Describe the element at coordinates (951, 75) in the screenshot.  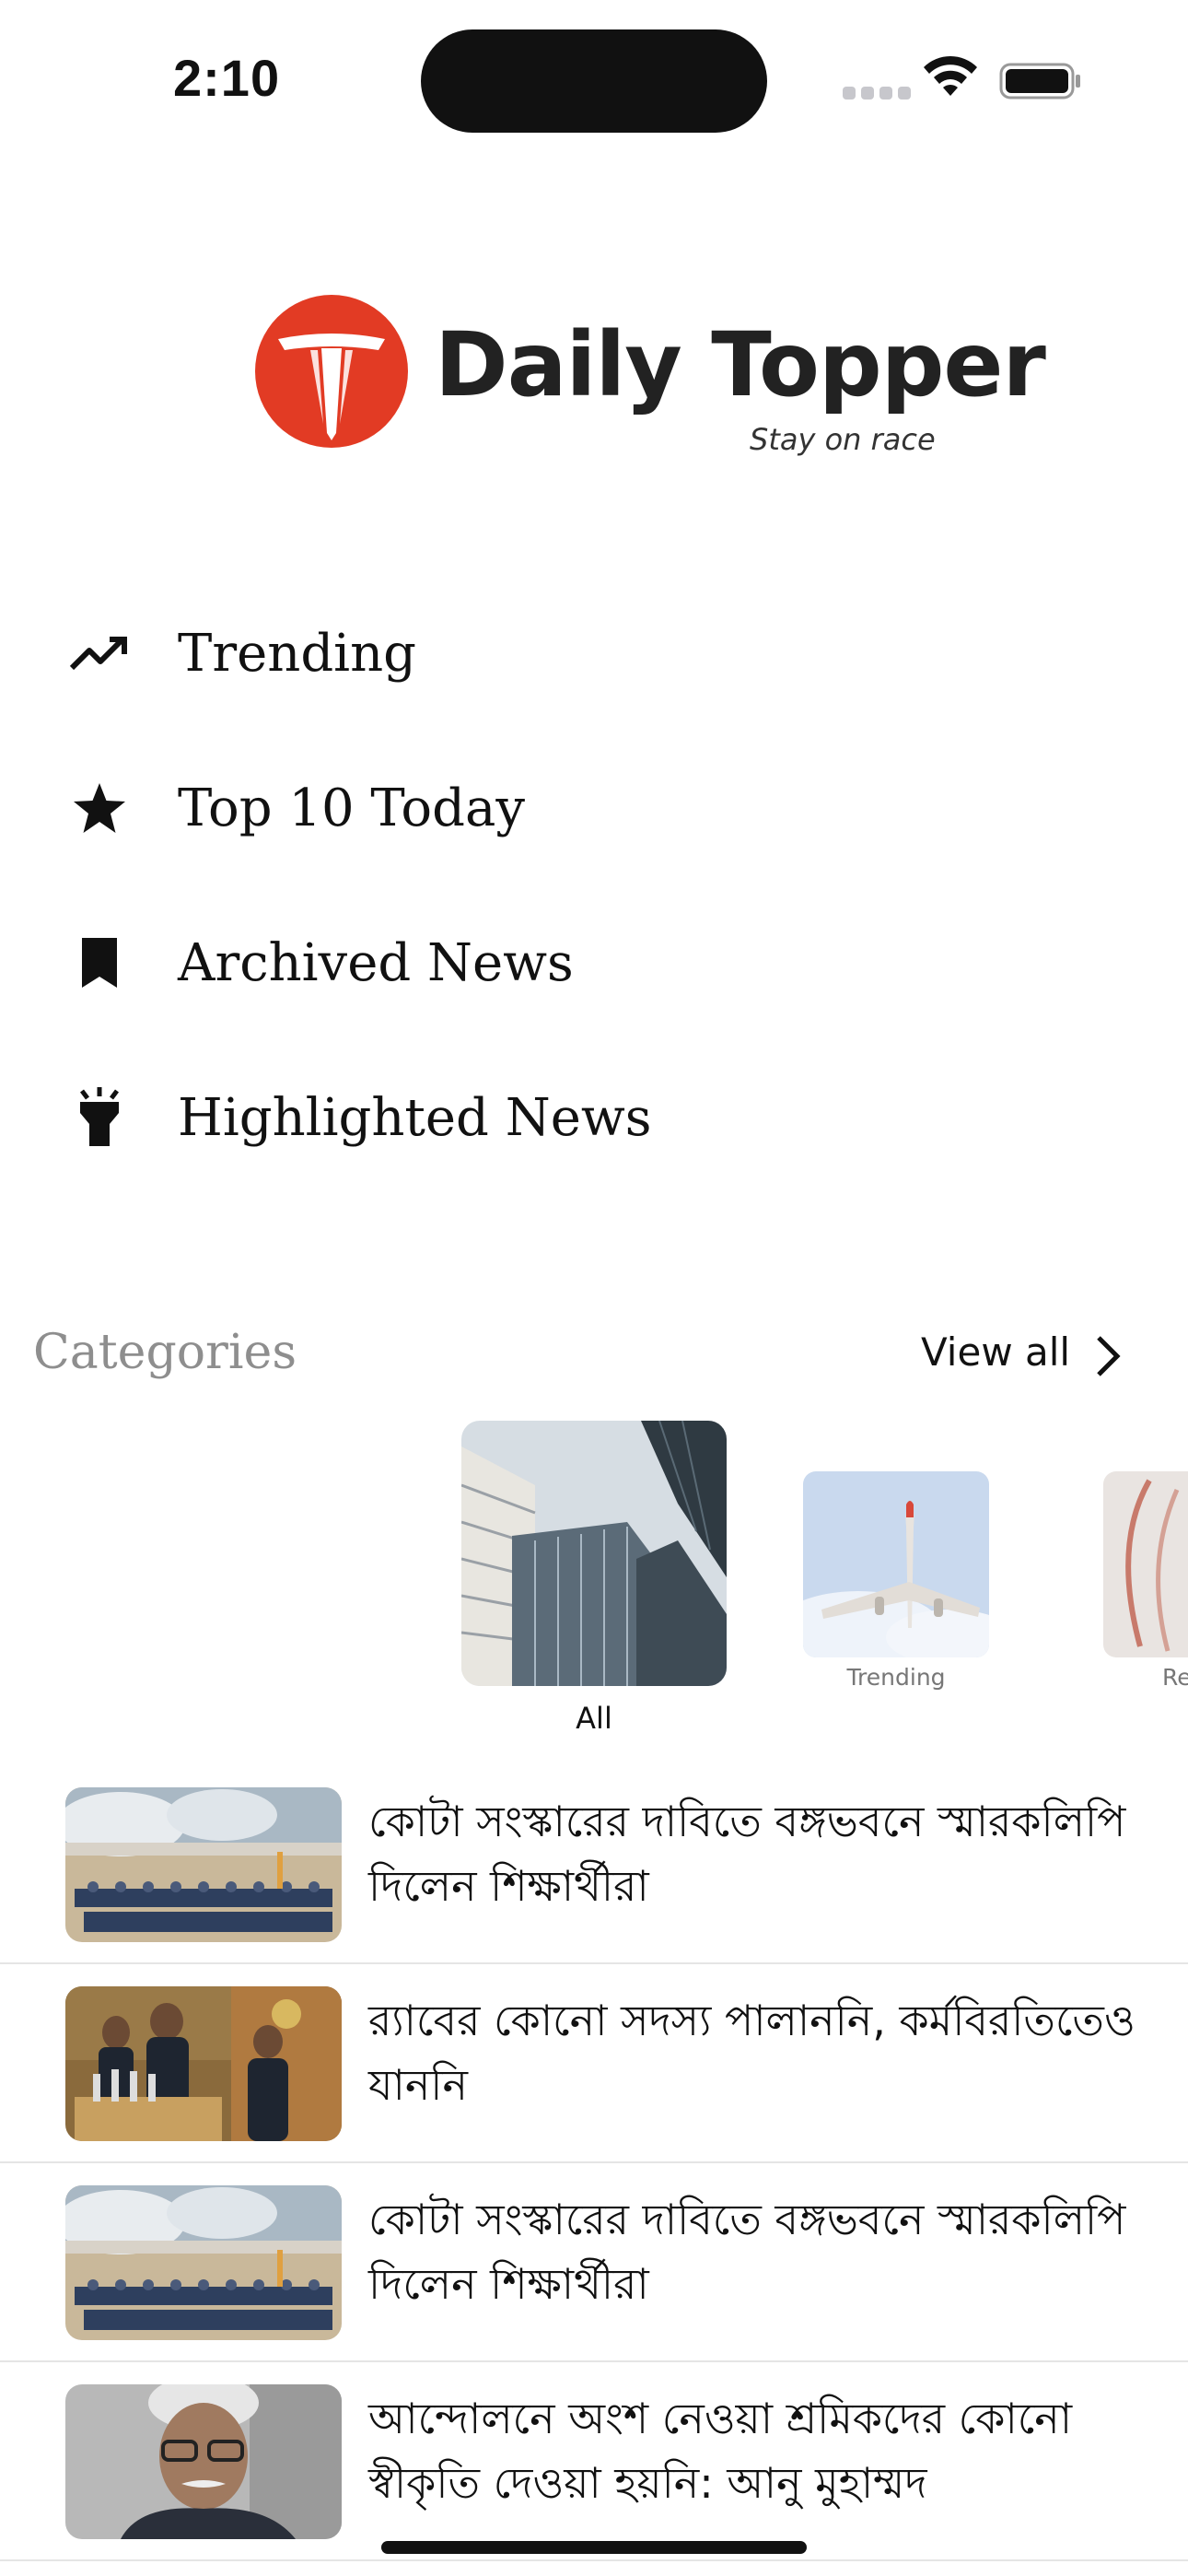
I see `wifi-icon` at that location.